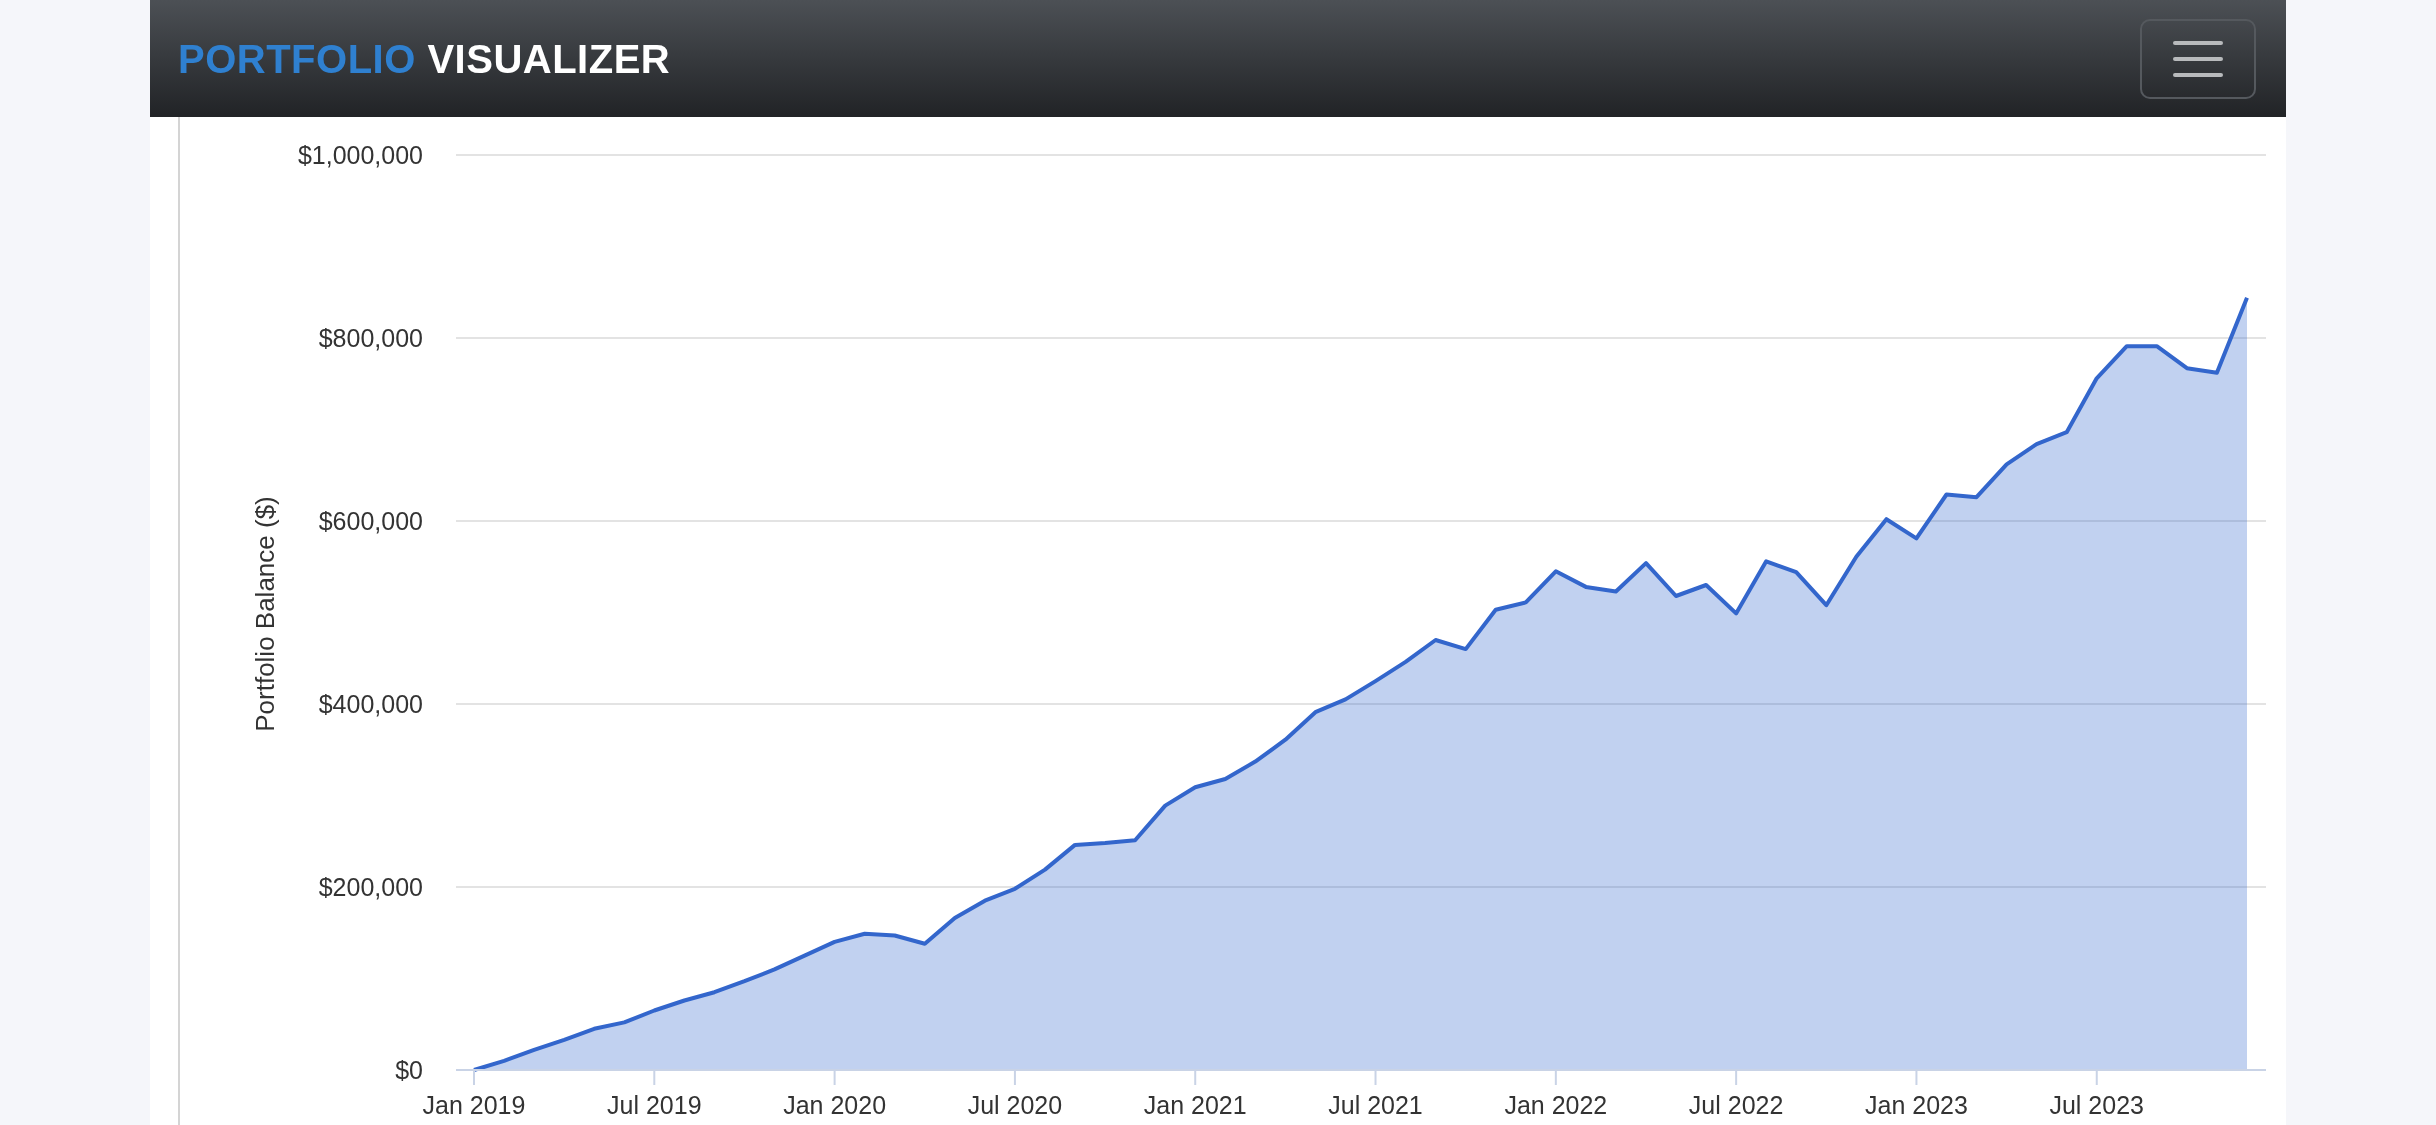 The image size is (2436, 1125). What do you see at coordinates (409, 1070) in the screenshot?
I see `y-axis-tick-label: $0` at bounding box center [409, 1070].